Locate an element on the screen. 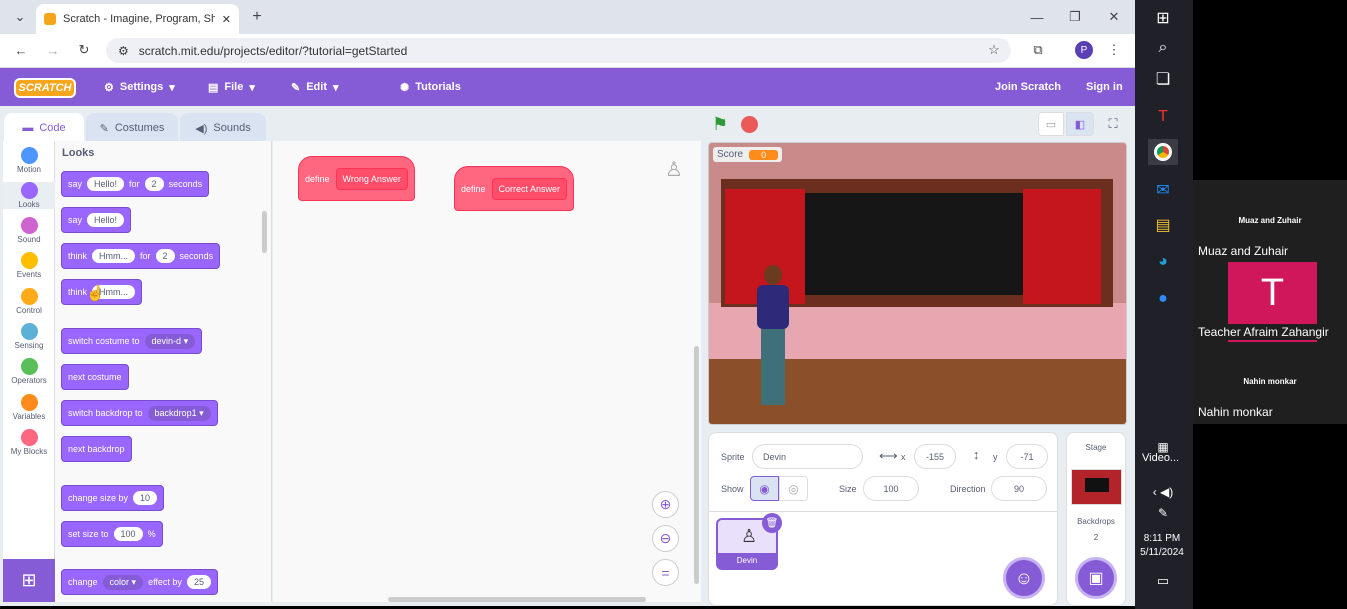  devin-sprite is located at coordinates (773, 340).